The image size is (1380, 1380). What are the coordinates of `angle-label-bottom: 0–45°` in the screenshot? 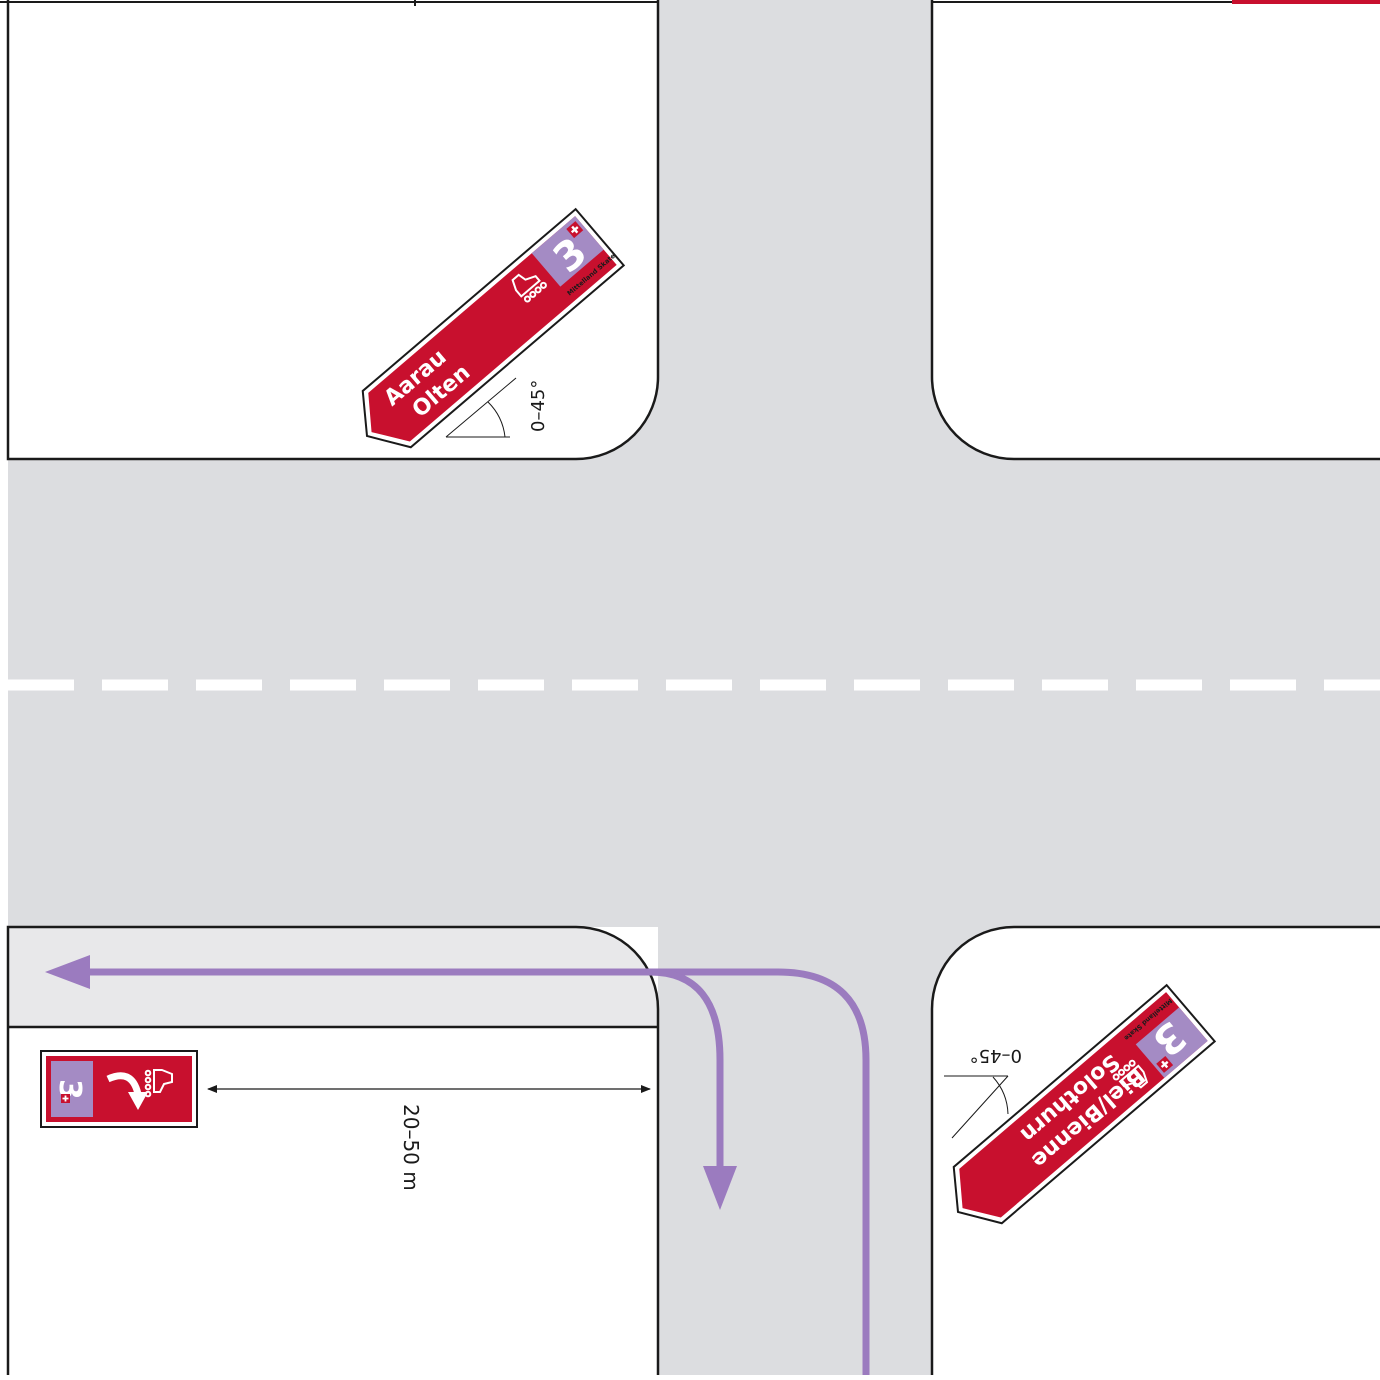 It's located at (996, 1055).